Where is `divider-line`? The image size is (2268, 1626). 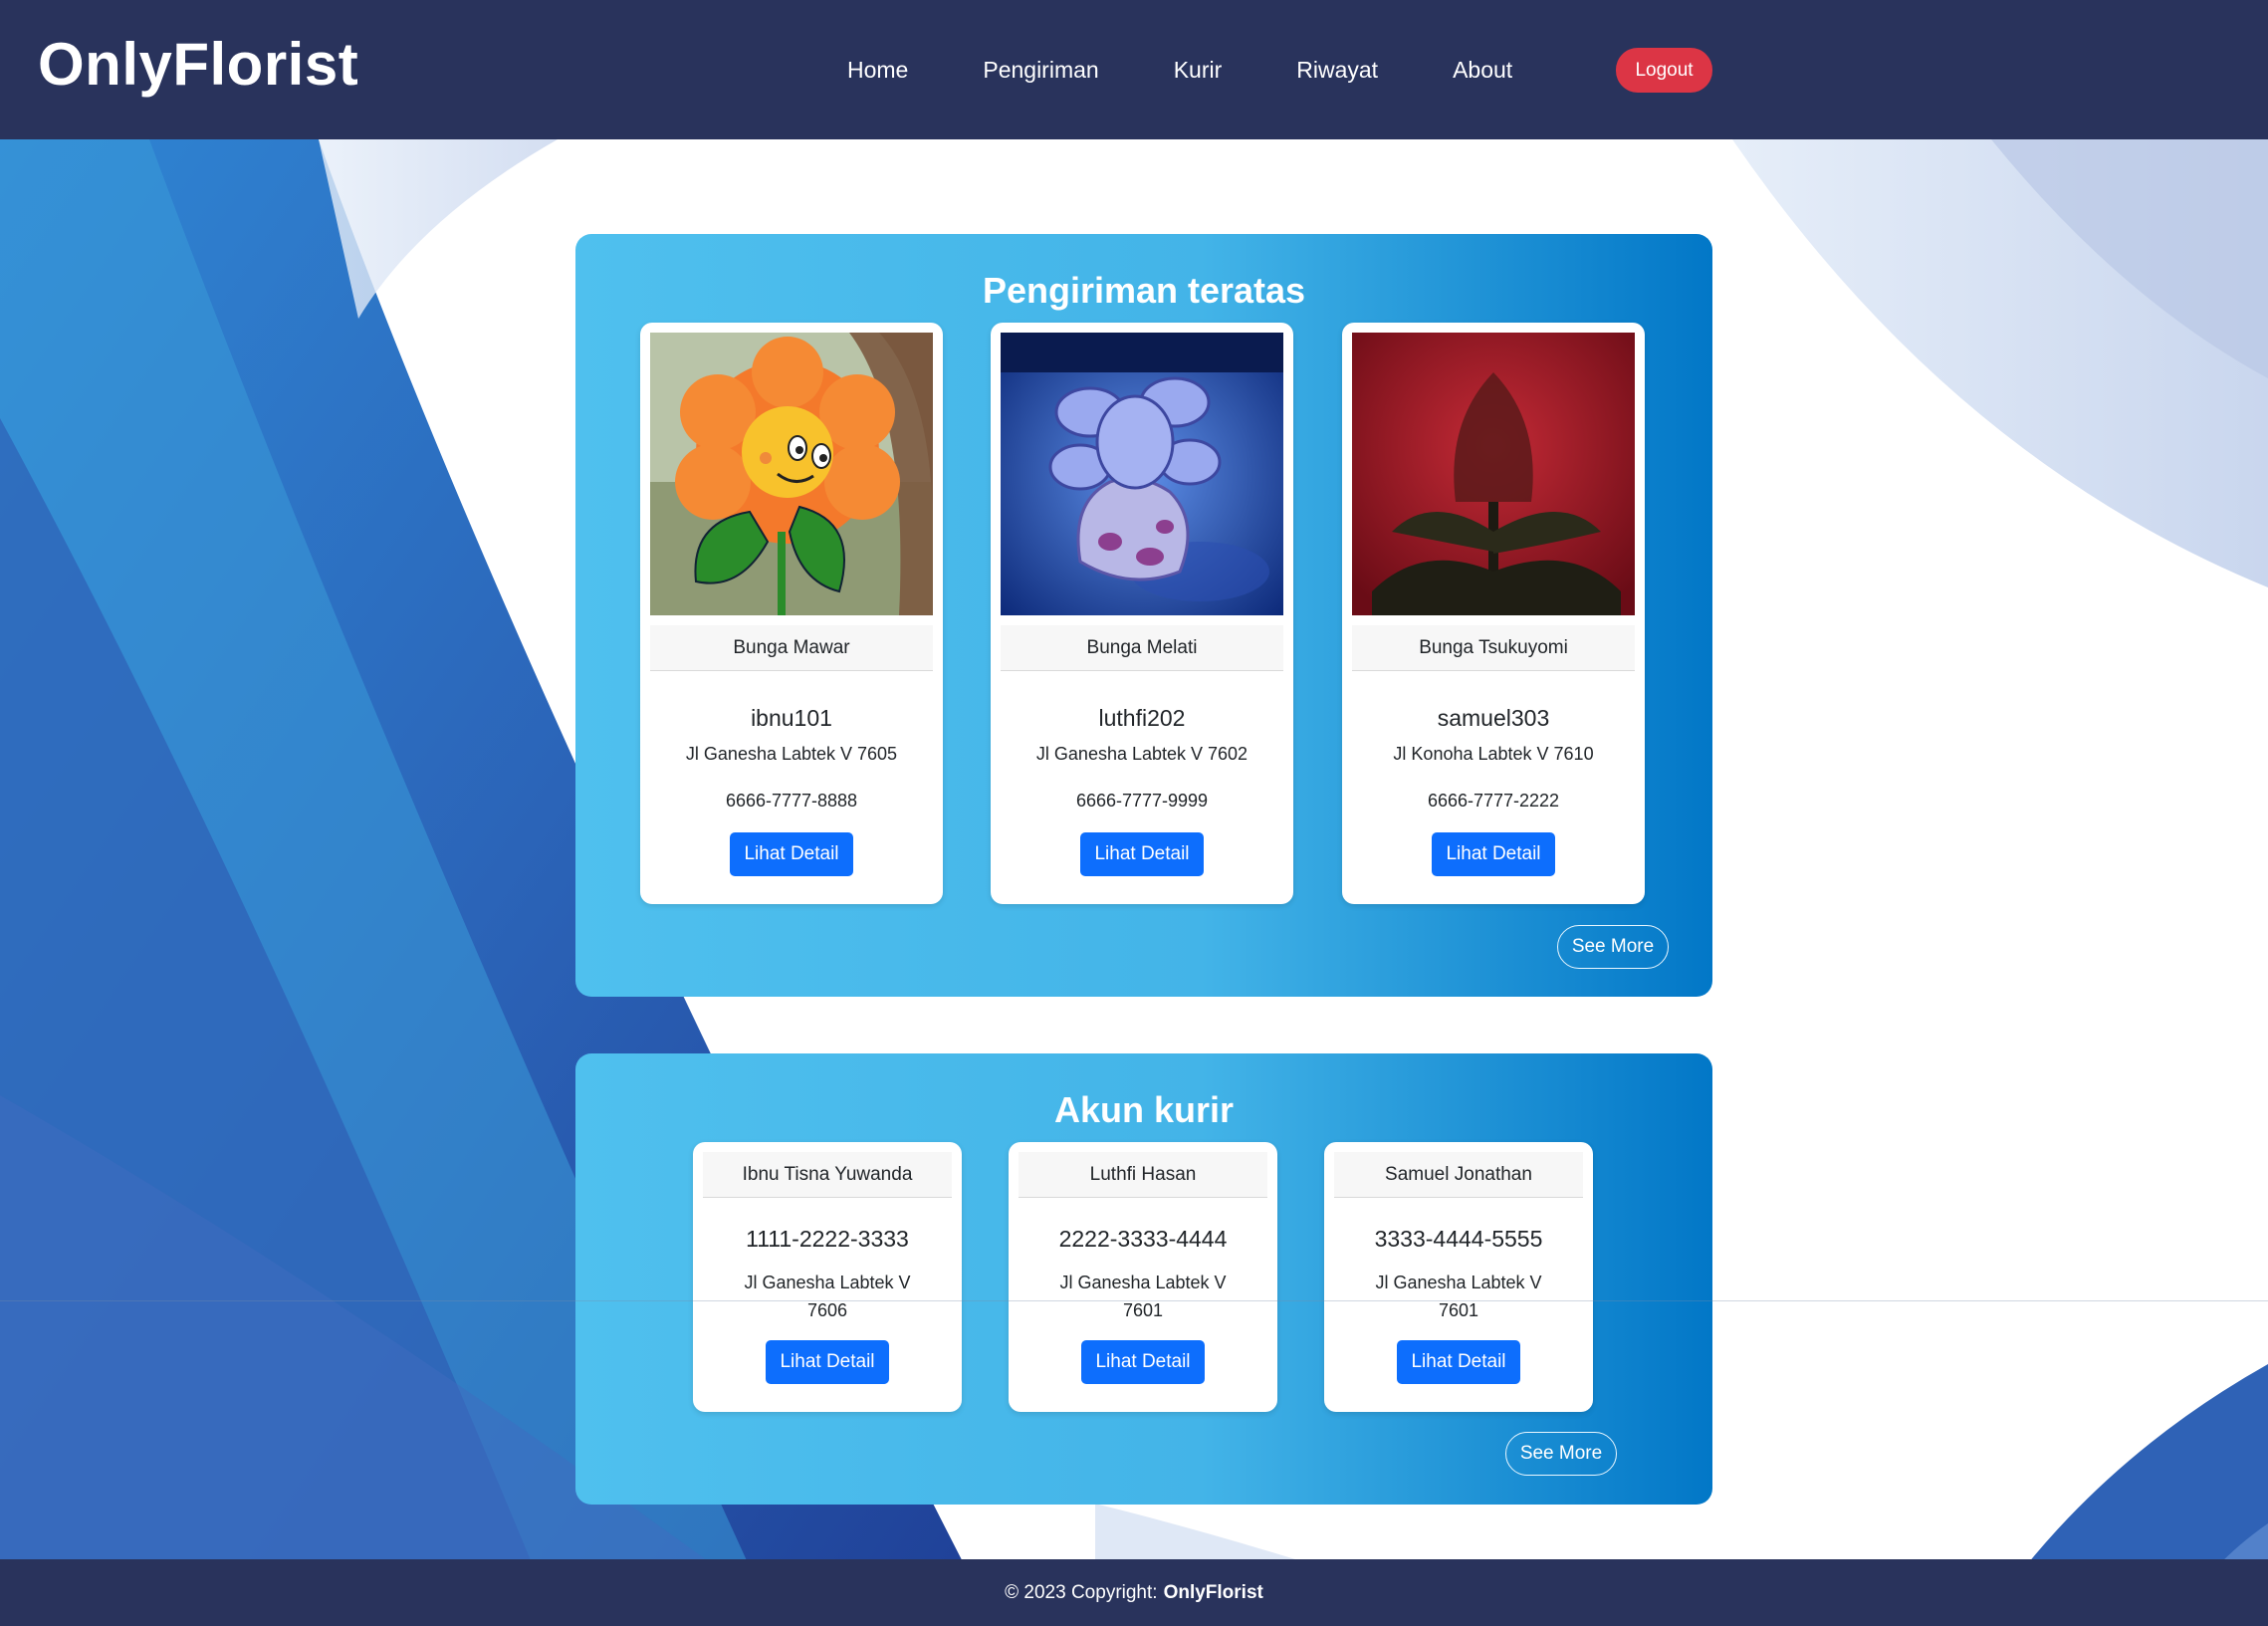 divider-line is located at coordinates (1134, 1300).